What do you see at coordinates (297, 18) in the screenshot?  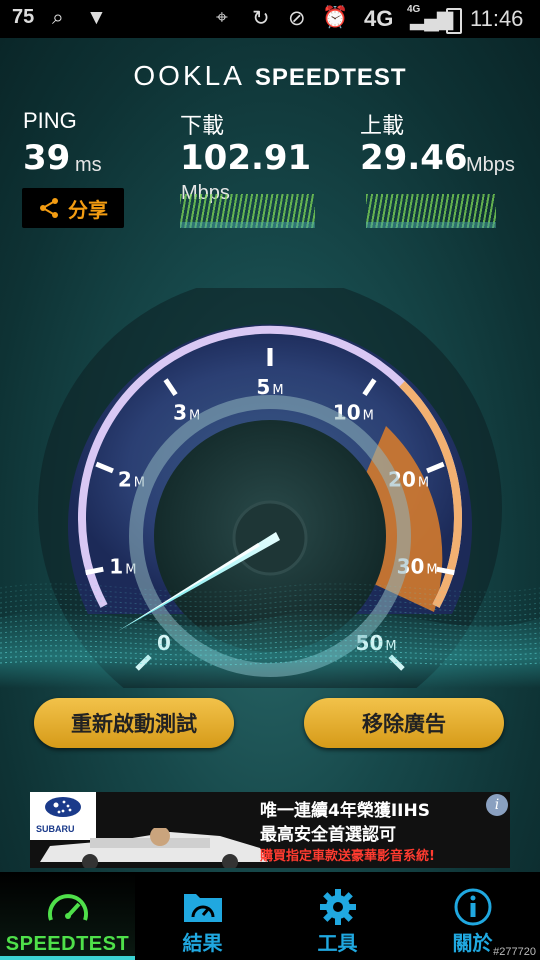 I see `mute-icon: ⊘` at bounding box center [297, 18].